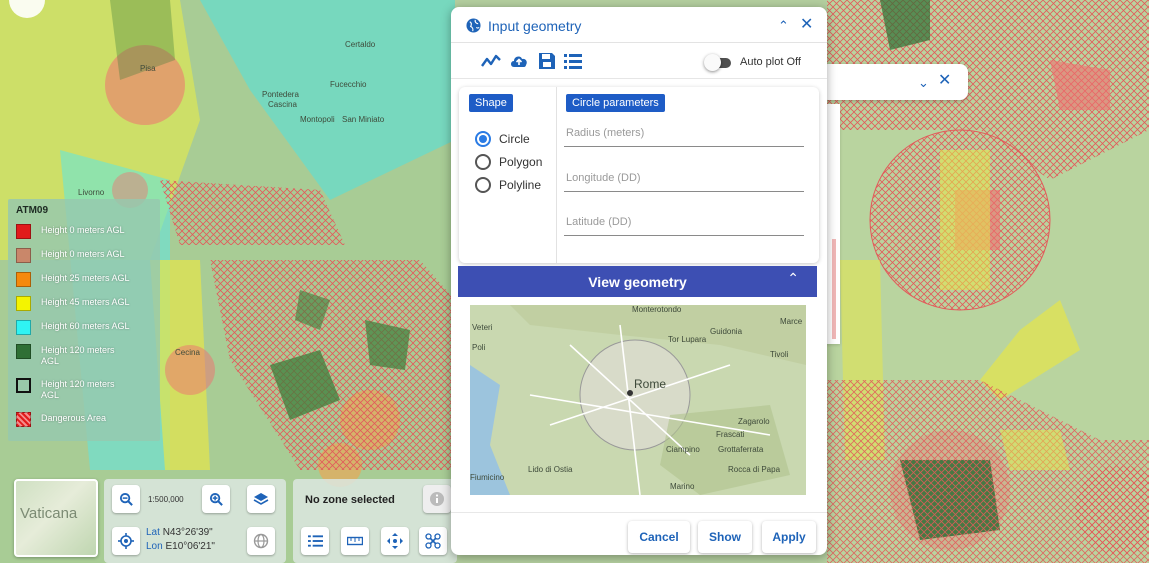 The width and height of the screenshot is (1149, 563). I want to click on longitude-input: Longitude (DD), so click(684, 179).